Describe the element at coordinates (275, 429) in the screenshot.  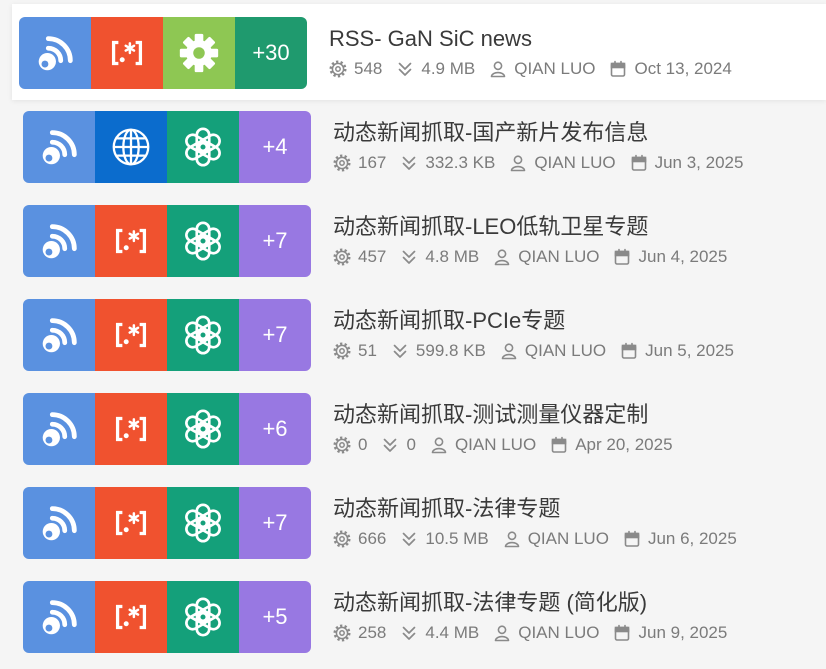
I see `more-nodes-badge: +6` at that location.